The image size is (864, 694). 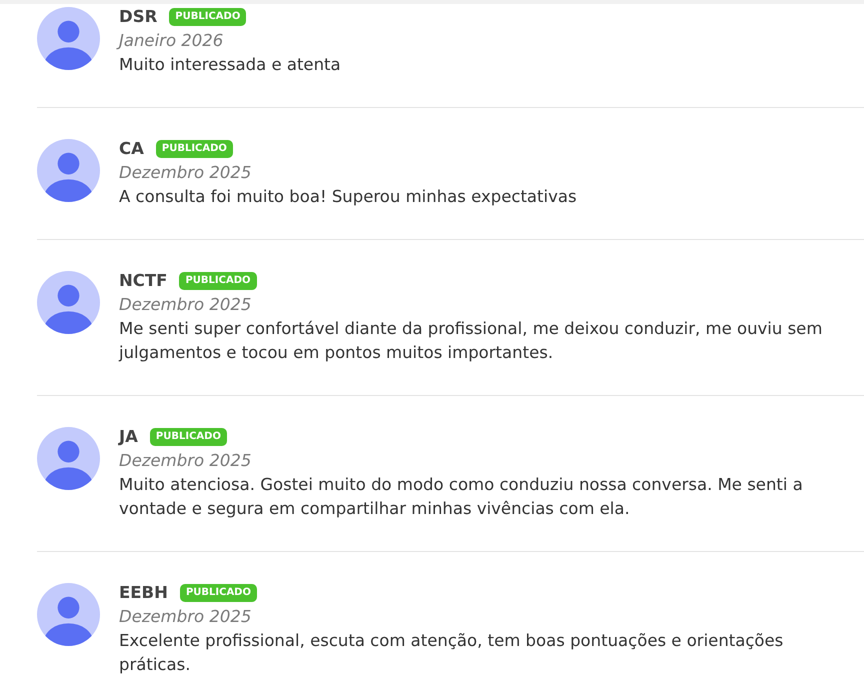 What do you see at coordinates (128, 437) in the screenshot?
I see `reviewer-name: JA` at bounding box center [128, 437].